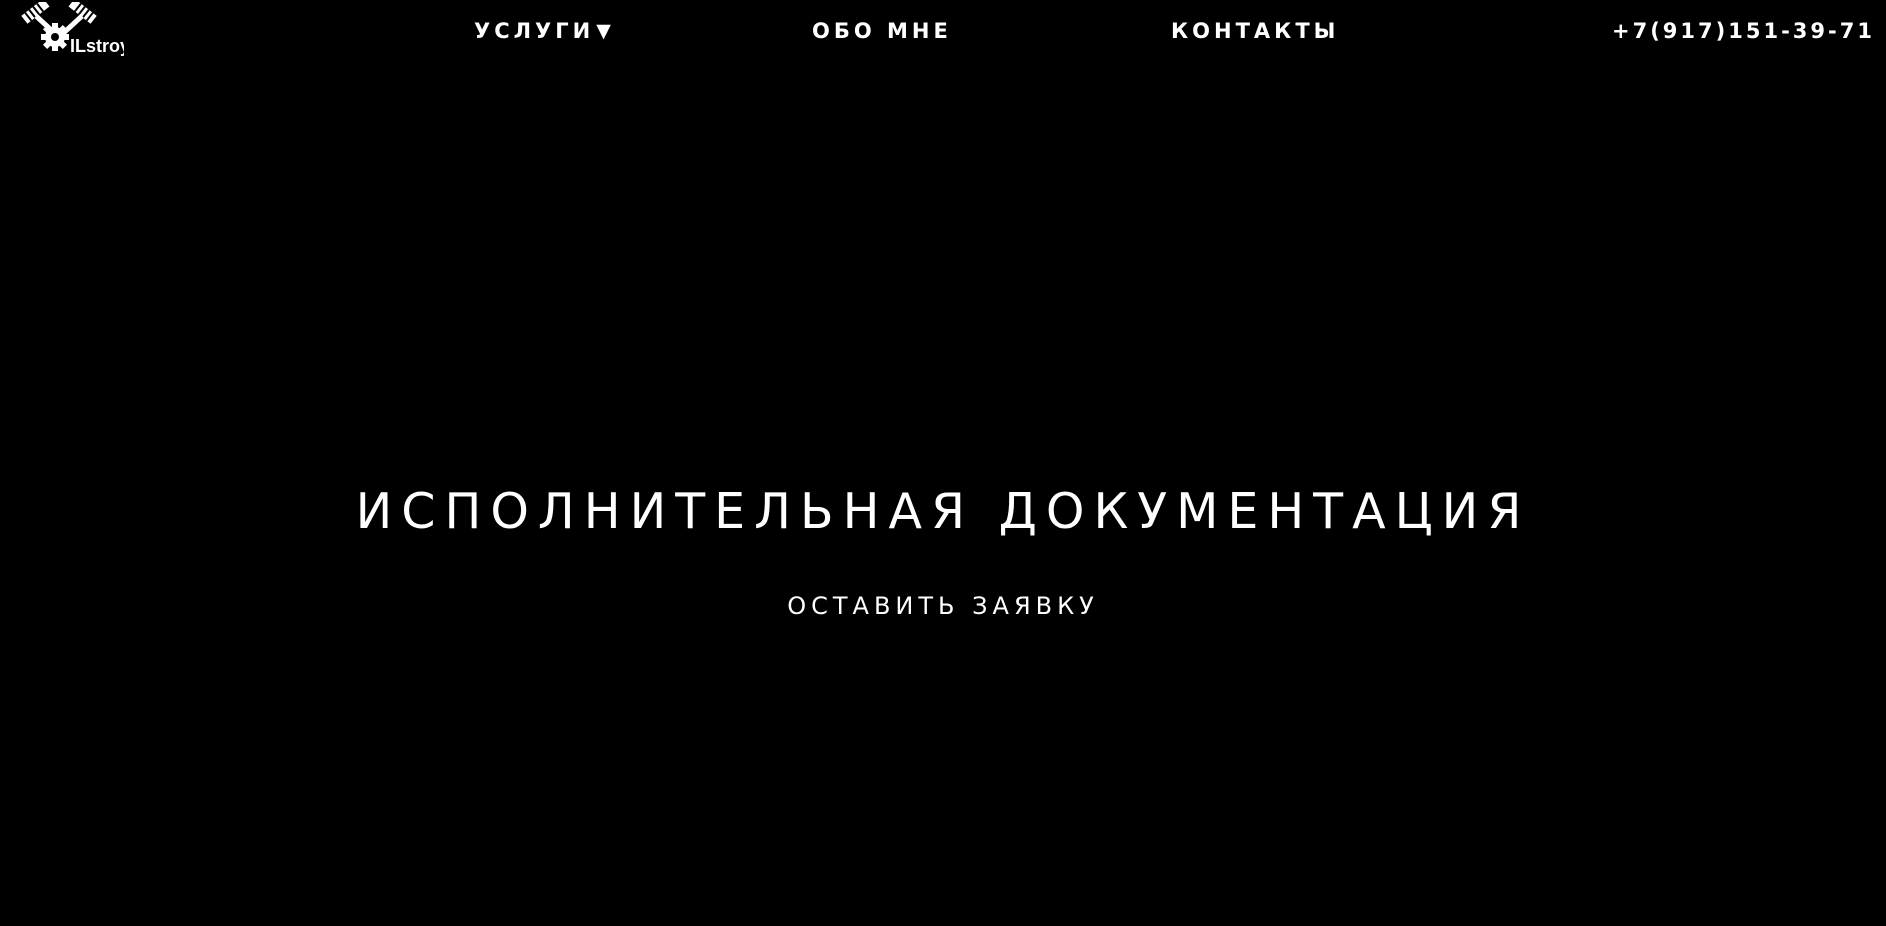  Describe the element at coordinates (534, 31) in the screenshot. I see `nav-services-label: УСЛУГИ` at that location.